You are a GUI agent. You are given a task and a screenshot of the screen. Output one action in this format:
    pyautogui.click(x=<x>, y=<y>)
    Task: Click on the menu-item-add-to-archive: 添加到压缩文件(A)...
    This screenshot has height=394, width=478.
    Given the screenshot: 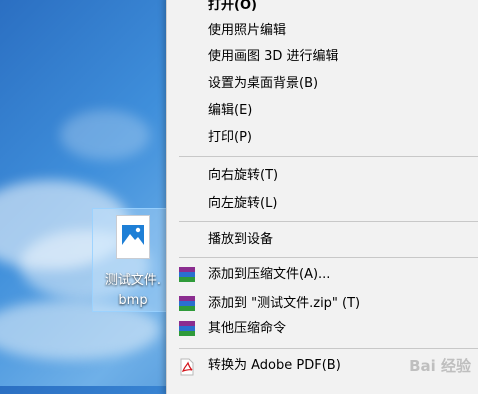 What is the action you would take?
    pyautogui.click(x=322, y=275)
    